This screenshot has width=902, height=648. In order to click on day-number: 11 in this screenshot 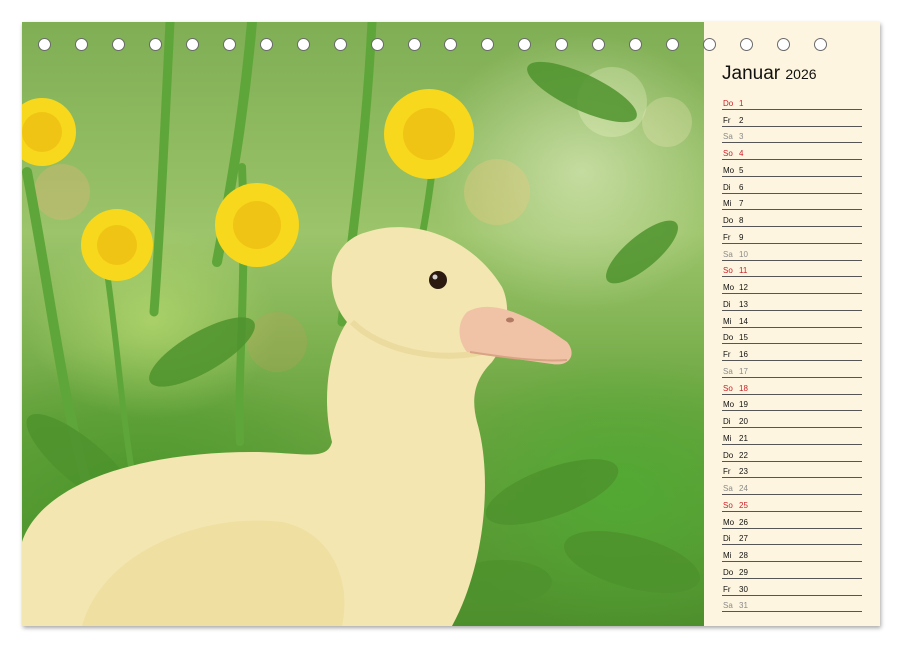, I will do `click(743, 271)`.